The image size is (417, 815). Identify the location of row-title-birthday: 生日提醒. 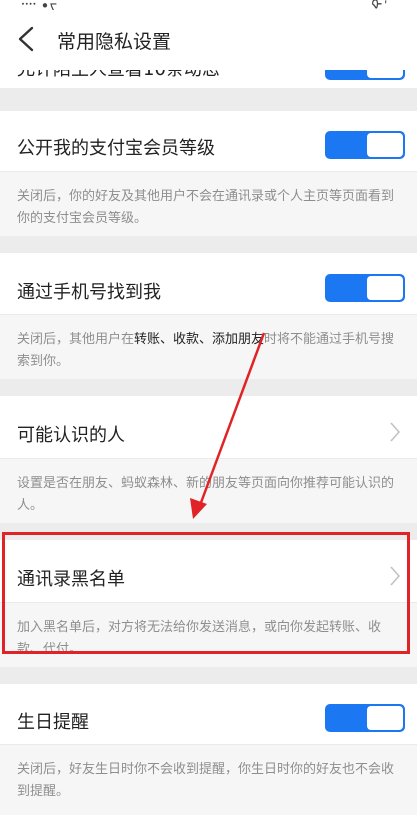
(53, 722).